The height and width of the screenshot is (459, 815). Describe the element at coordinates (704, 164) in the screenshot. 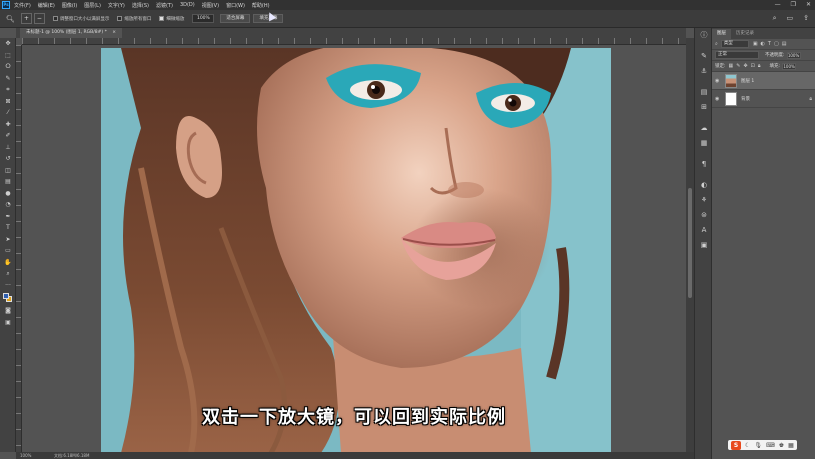

I see `paragraph-icon: ¶` at that location.